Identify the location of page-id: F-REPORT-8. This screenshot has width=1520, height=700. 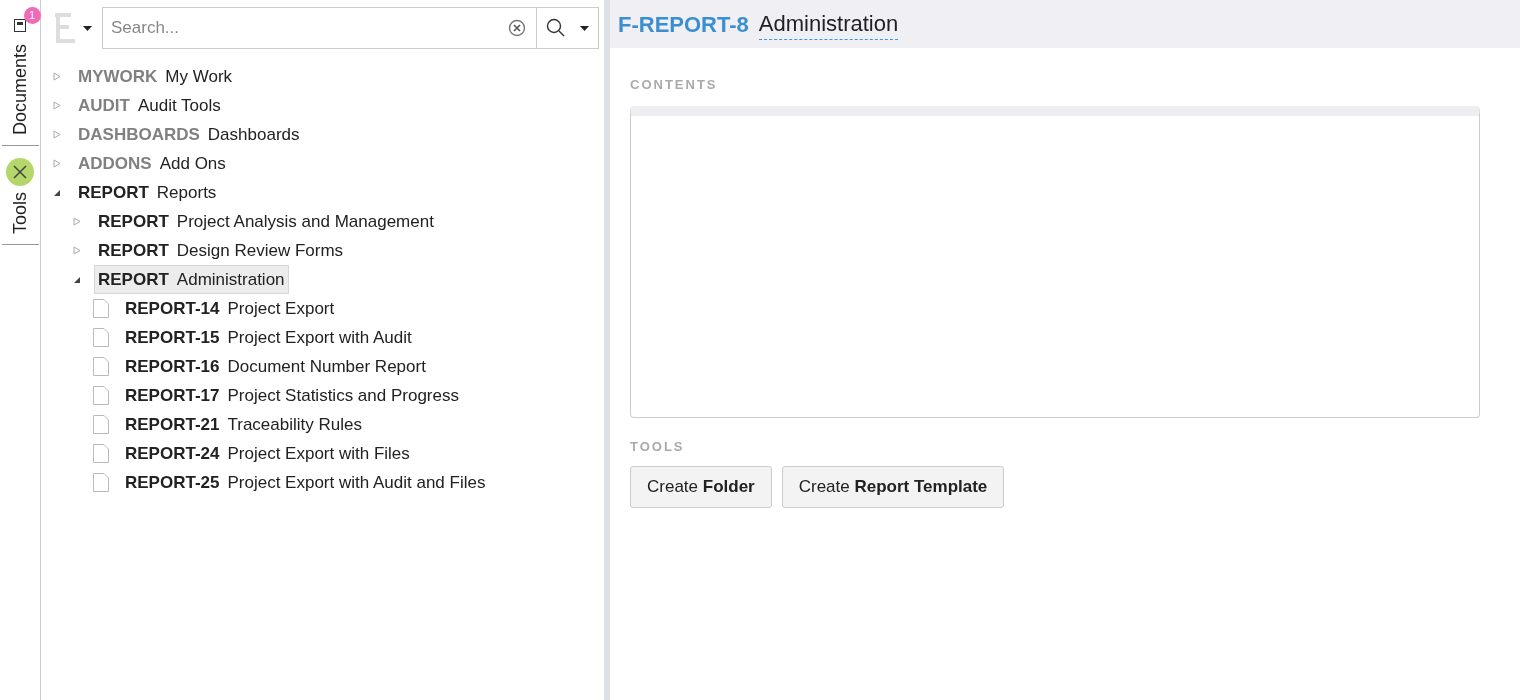
(683, 24).